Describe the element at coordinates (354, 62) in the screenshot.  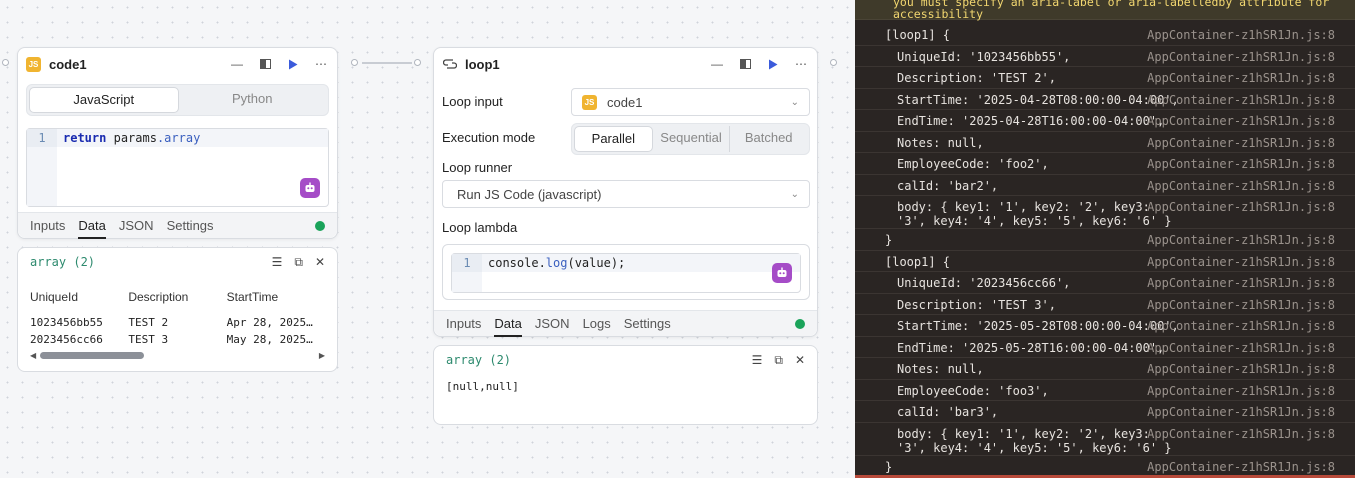
I see `code1-right-handle` at that location.